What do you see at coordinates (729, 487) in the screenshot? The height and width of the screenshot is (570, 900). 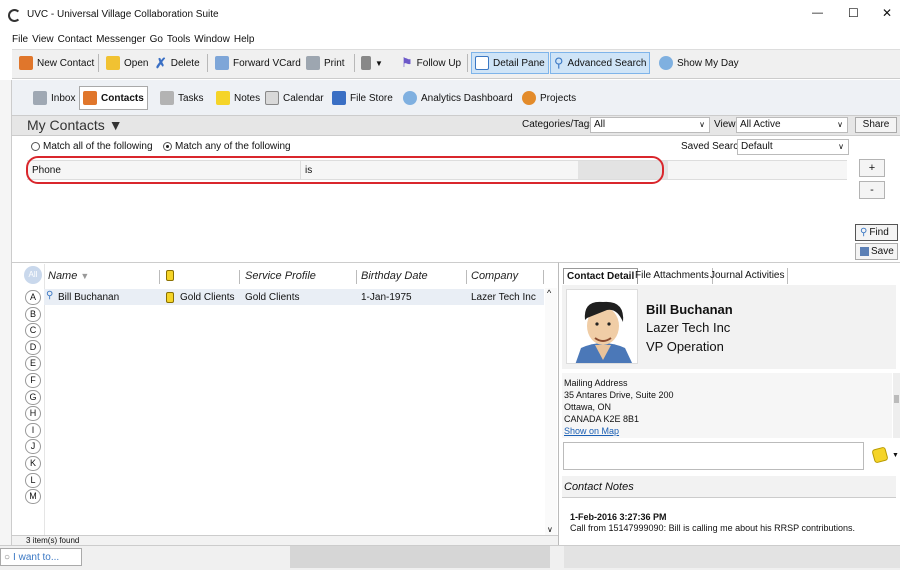 I see `notes-header: Contact Notes` at bounding box center [729, 487].